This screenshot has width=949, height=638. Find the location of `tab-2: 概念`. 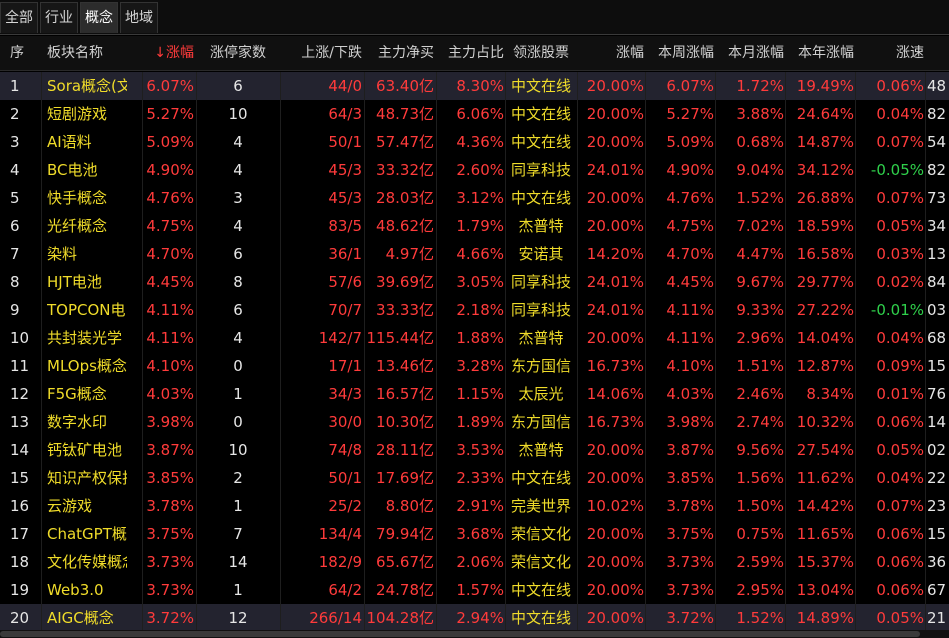

tab-2: 概念 is located at coordinates (99, 17).